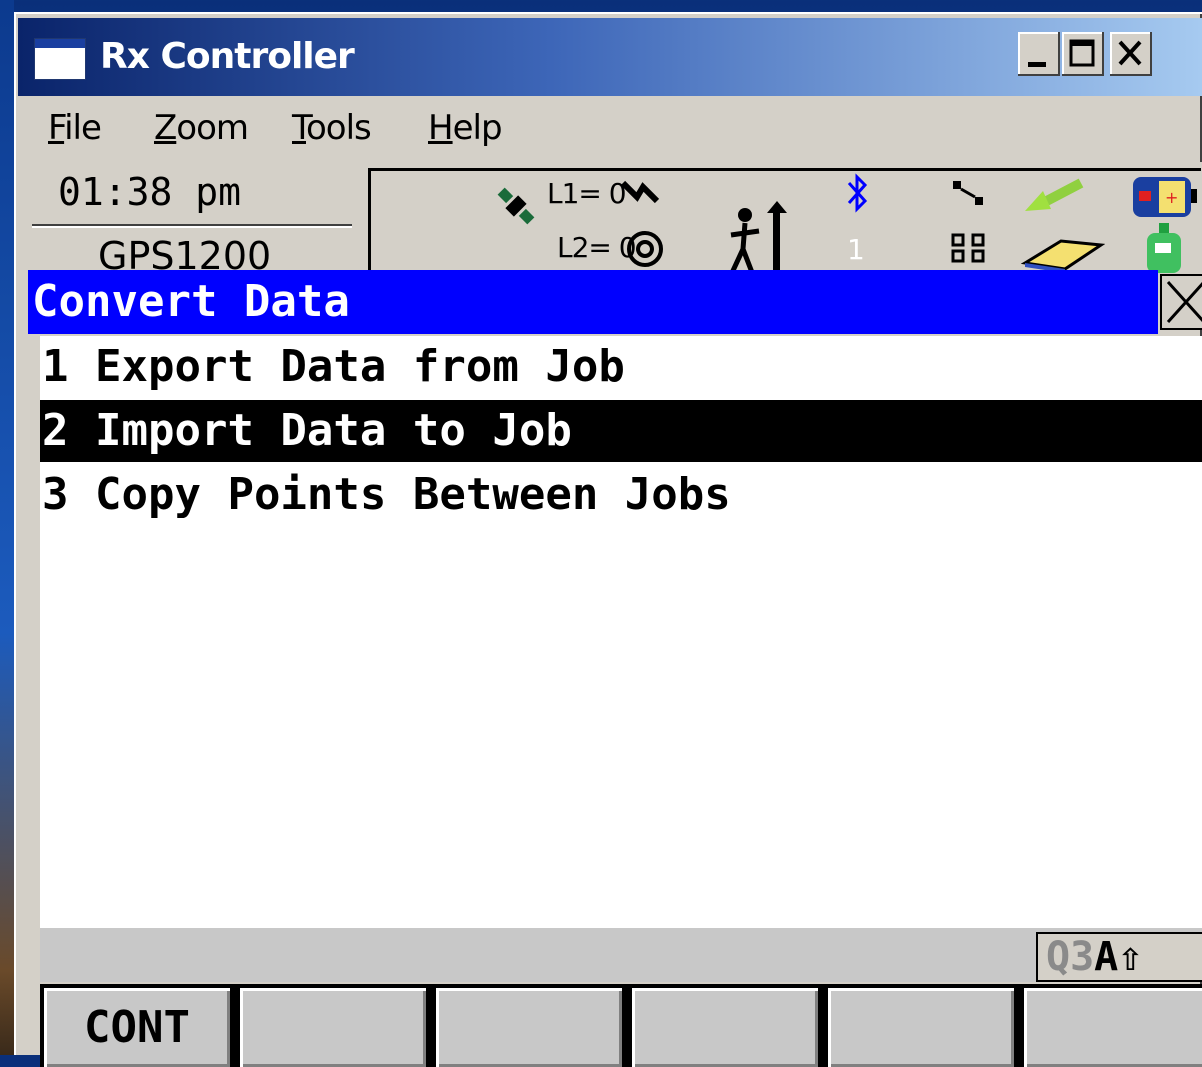  I want to click on menu-file: File, so click(75, 128).